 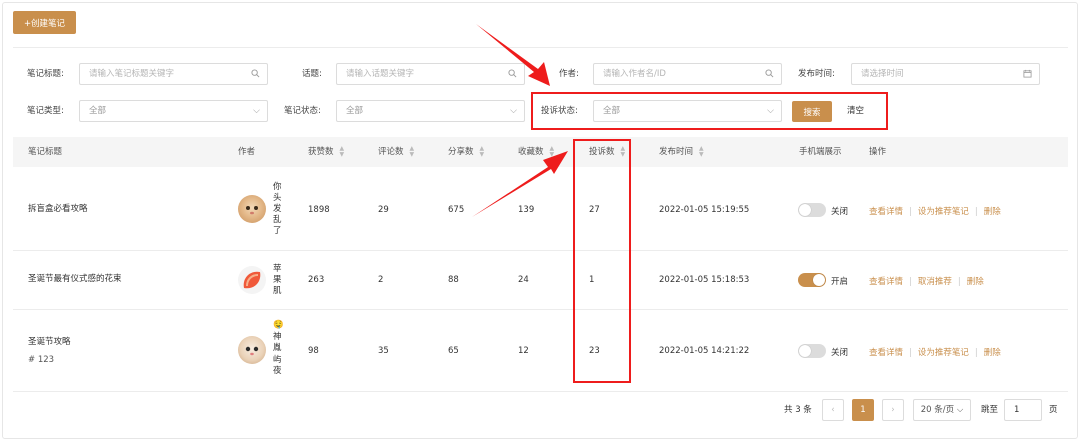 I want to click on arrow-to-column-icon, so click(x=520, y=184).